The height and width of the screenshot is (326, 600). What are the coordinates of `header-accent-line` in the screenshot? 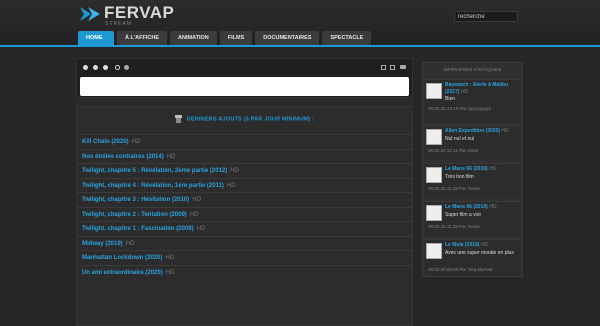 It's located at (300, 46).